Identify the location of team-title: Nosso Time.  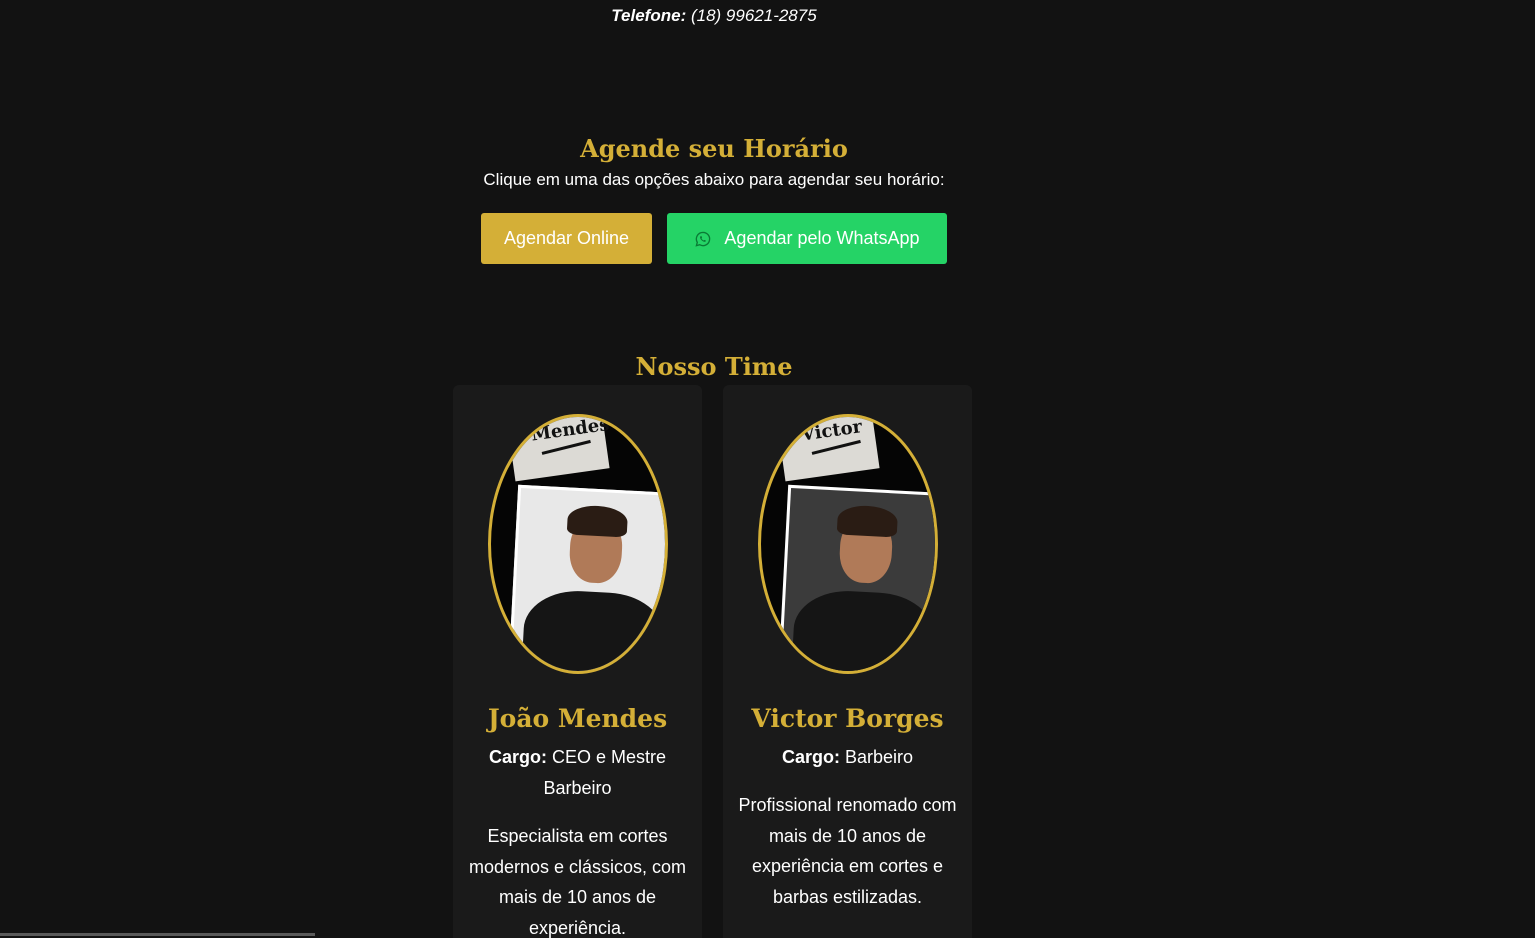
(714, 366).